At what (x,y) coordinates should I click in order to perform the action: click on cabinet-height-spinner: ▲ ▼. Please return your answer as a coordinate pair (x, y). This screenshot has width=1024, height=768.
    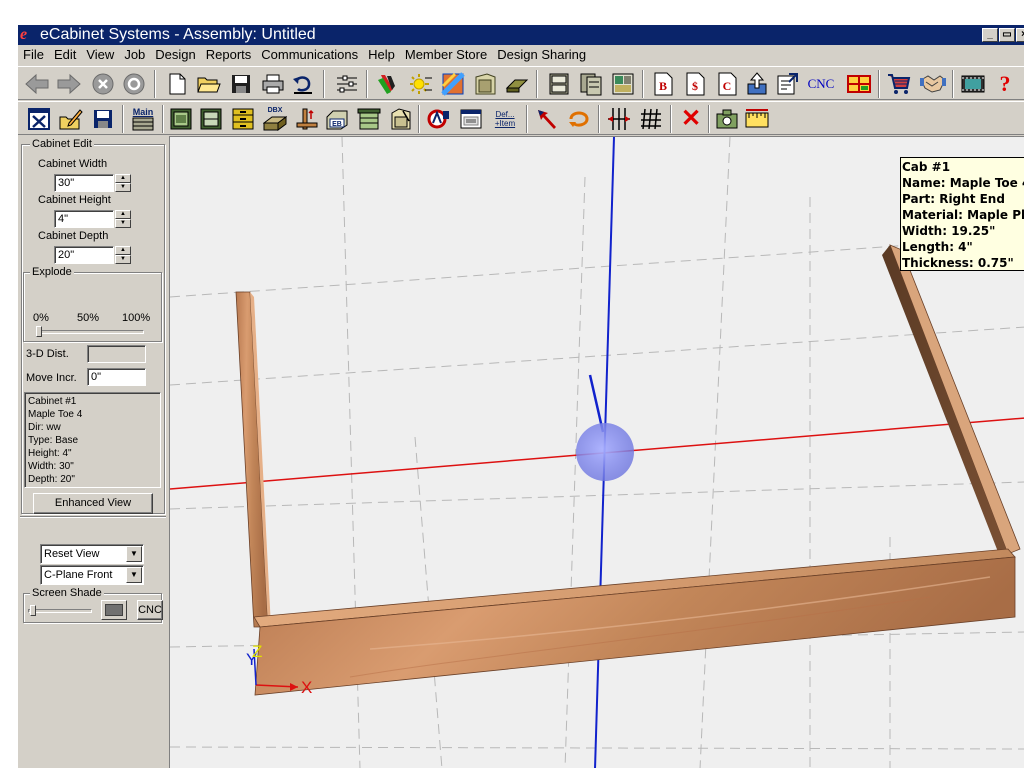
    Looking at the image, I should click on (123, 219).